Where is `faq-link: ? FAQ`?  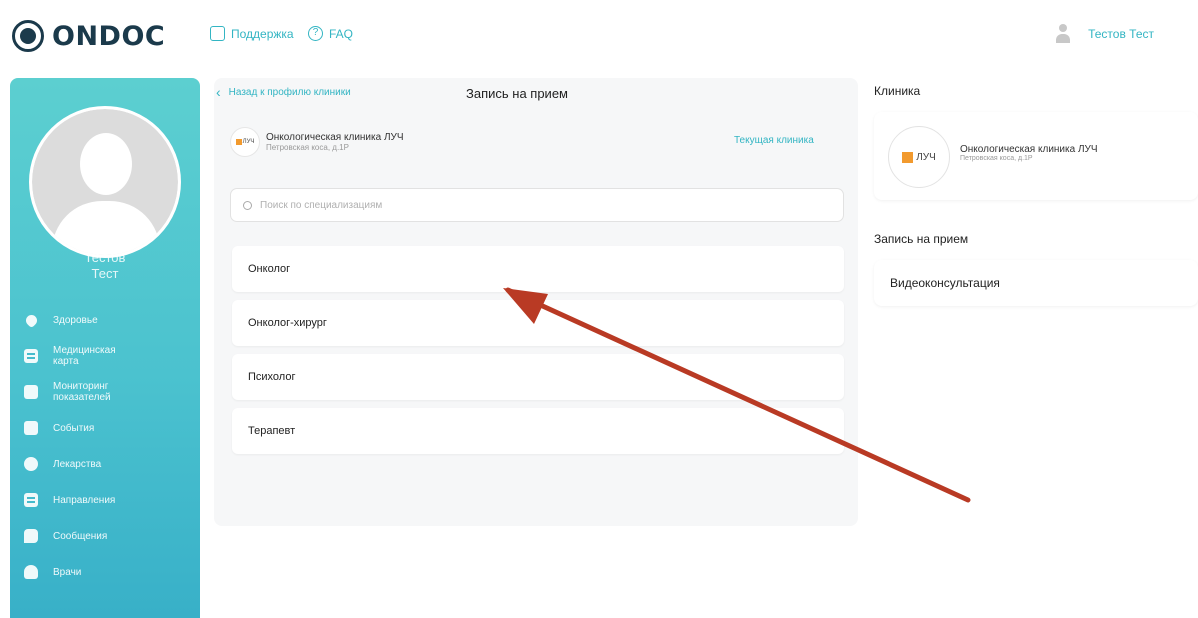
faq-link: ? FAQ is located at coordinates (330, 33).